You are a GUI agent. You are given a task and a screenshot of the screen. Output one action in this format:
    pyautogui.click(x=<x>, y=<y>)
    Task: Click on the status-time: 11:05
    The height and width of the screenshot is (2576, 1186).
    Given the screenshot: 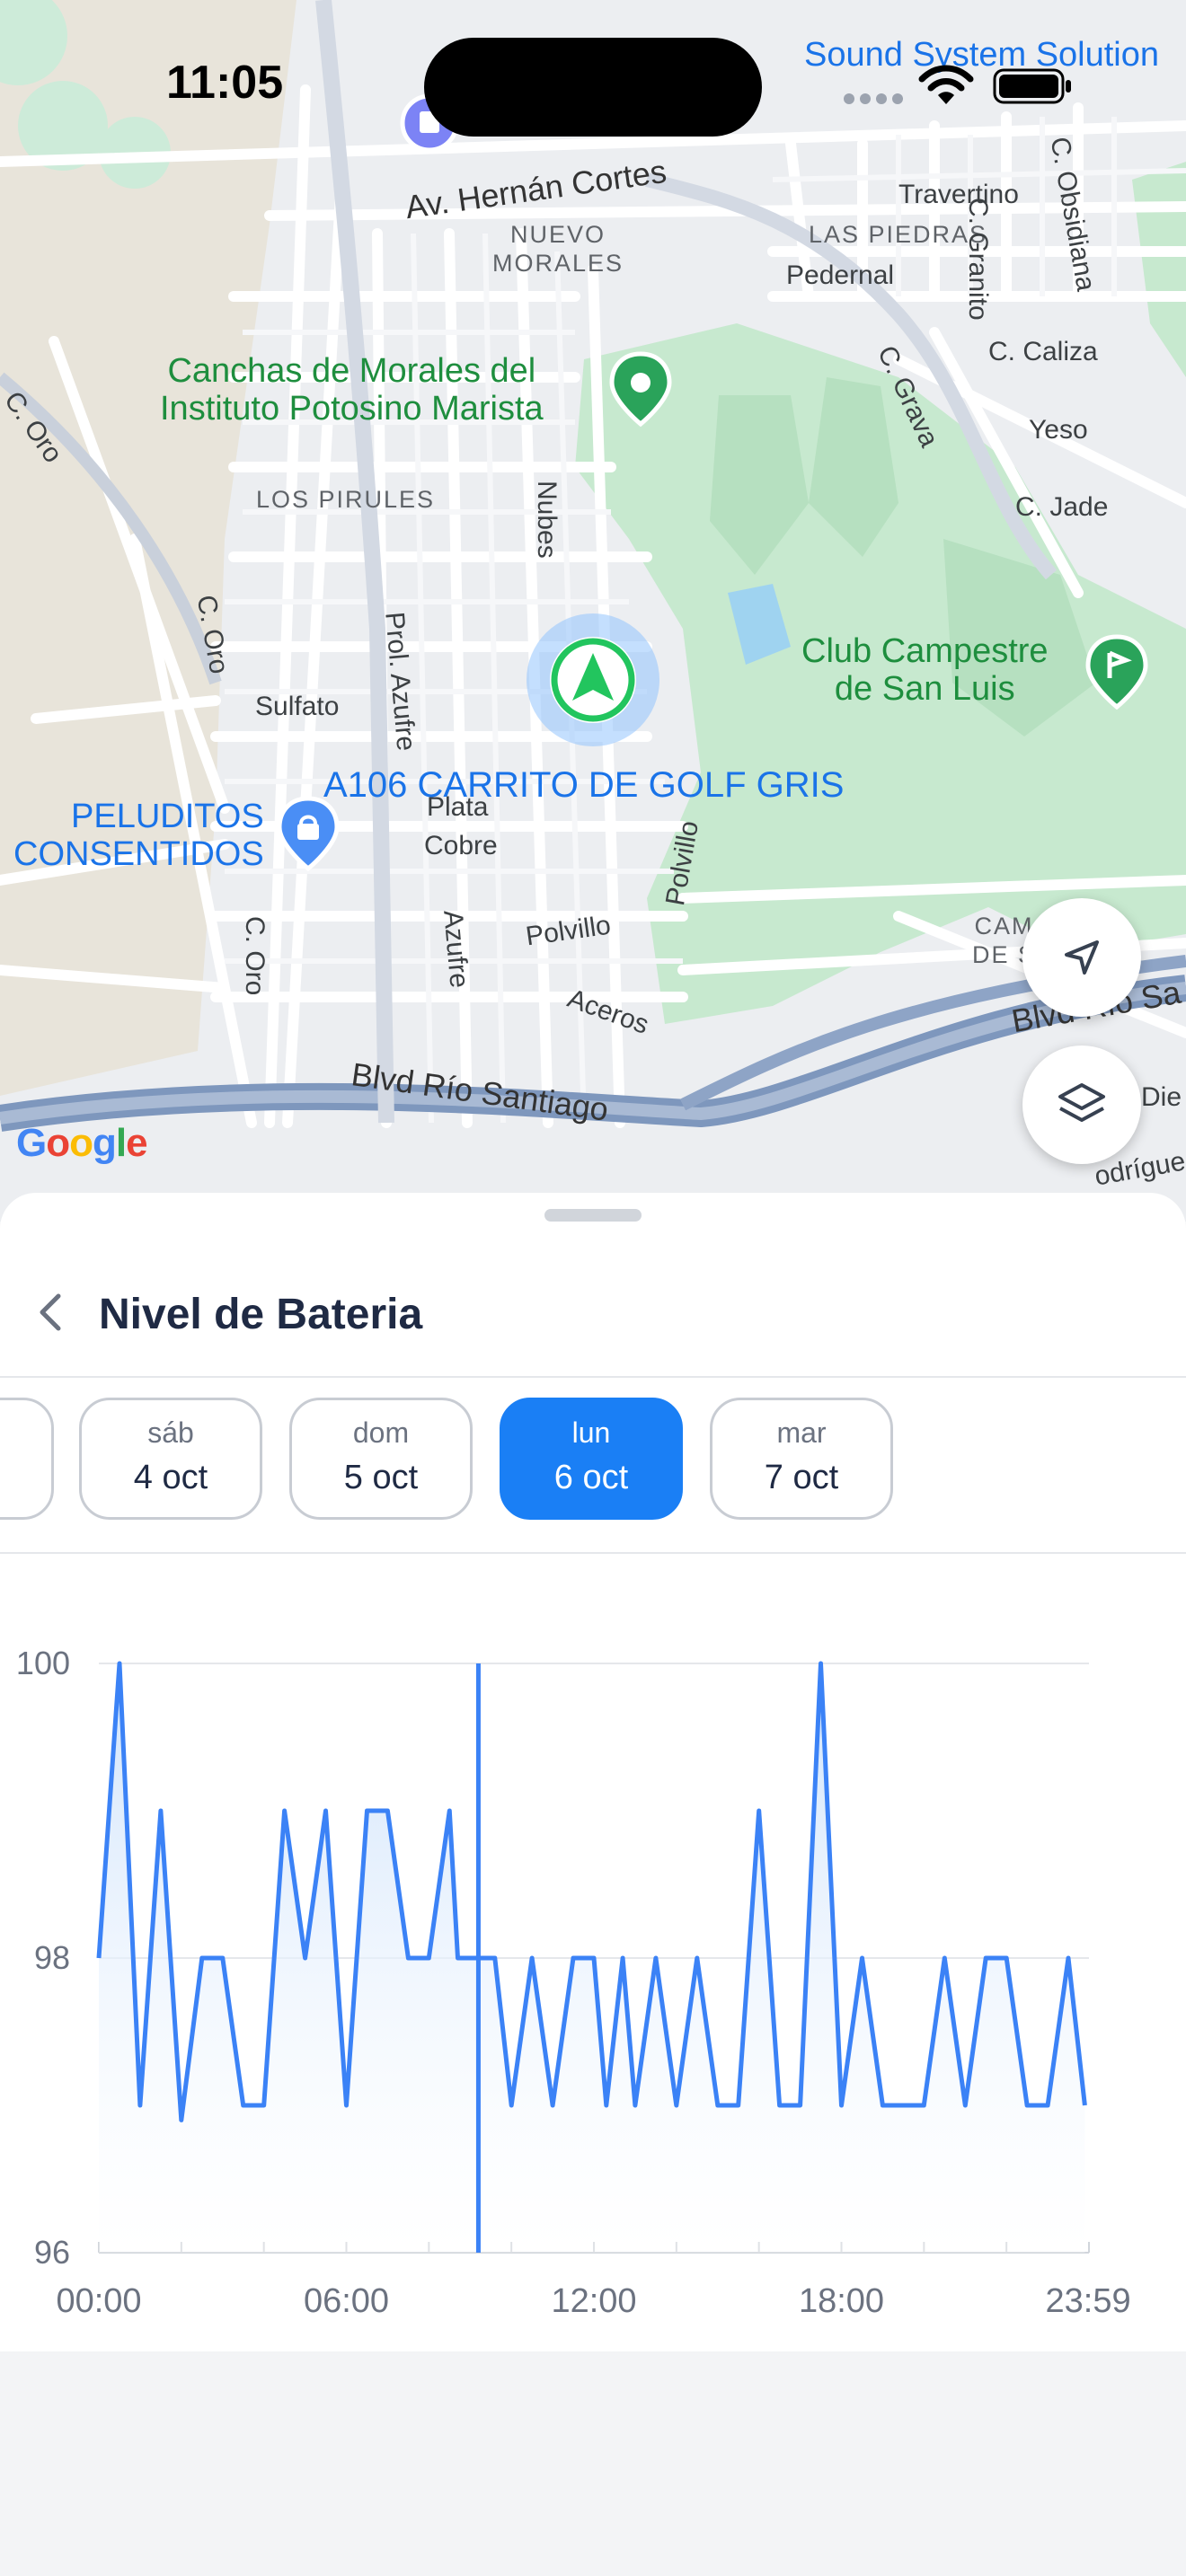 What is the action you would take?
    pyautogui.click(x=225, y=83)
    